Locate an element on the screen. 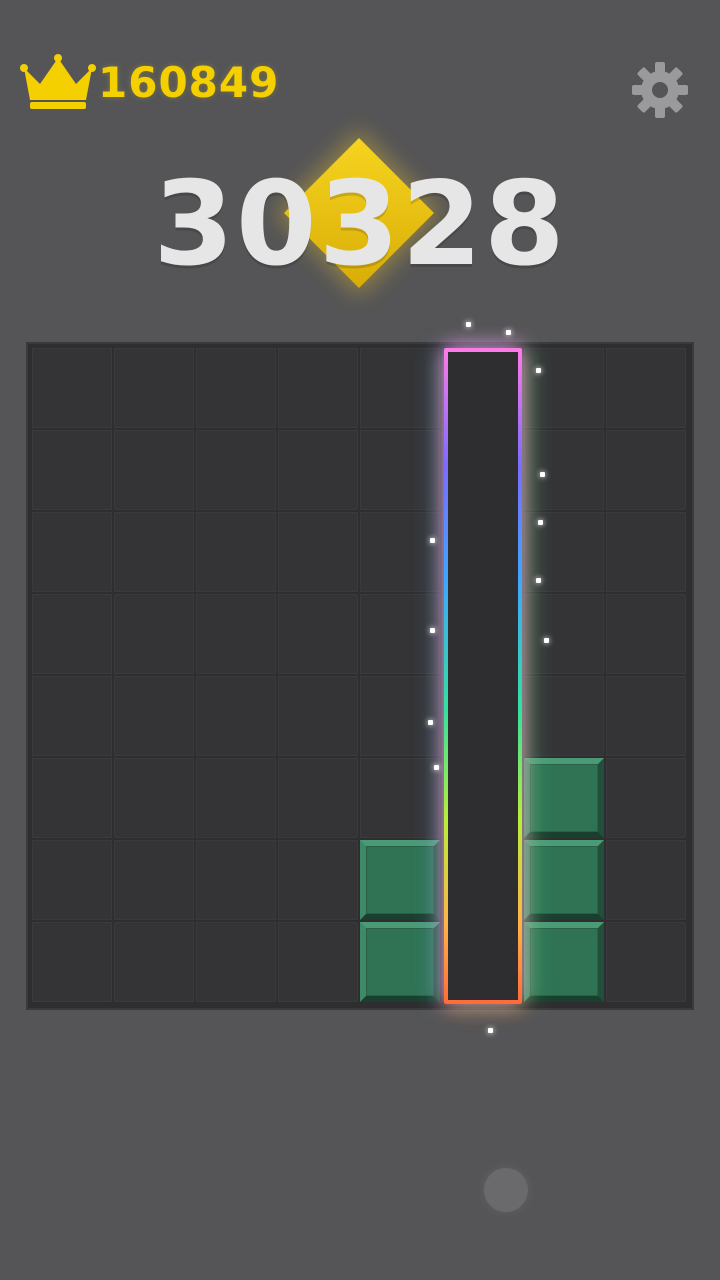  best-score-value: 160849 is located at coordinates (189, 82).